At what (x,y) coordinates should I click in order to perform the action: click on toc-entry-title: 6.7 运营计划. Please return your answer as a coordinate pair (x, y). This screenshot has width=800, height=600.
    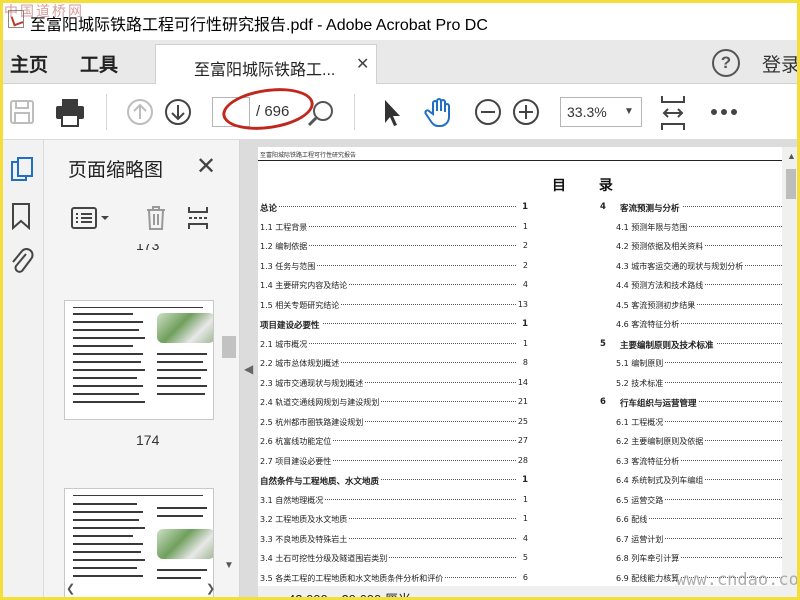
    Looking at the image, I should click on (641, 539).